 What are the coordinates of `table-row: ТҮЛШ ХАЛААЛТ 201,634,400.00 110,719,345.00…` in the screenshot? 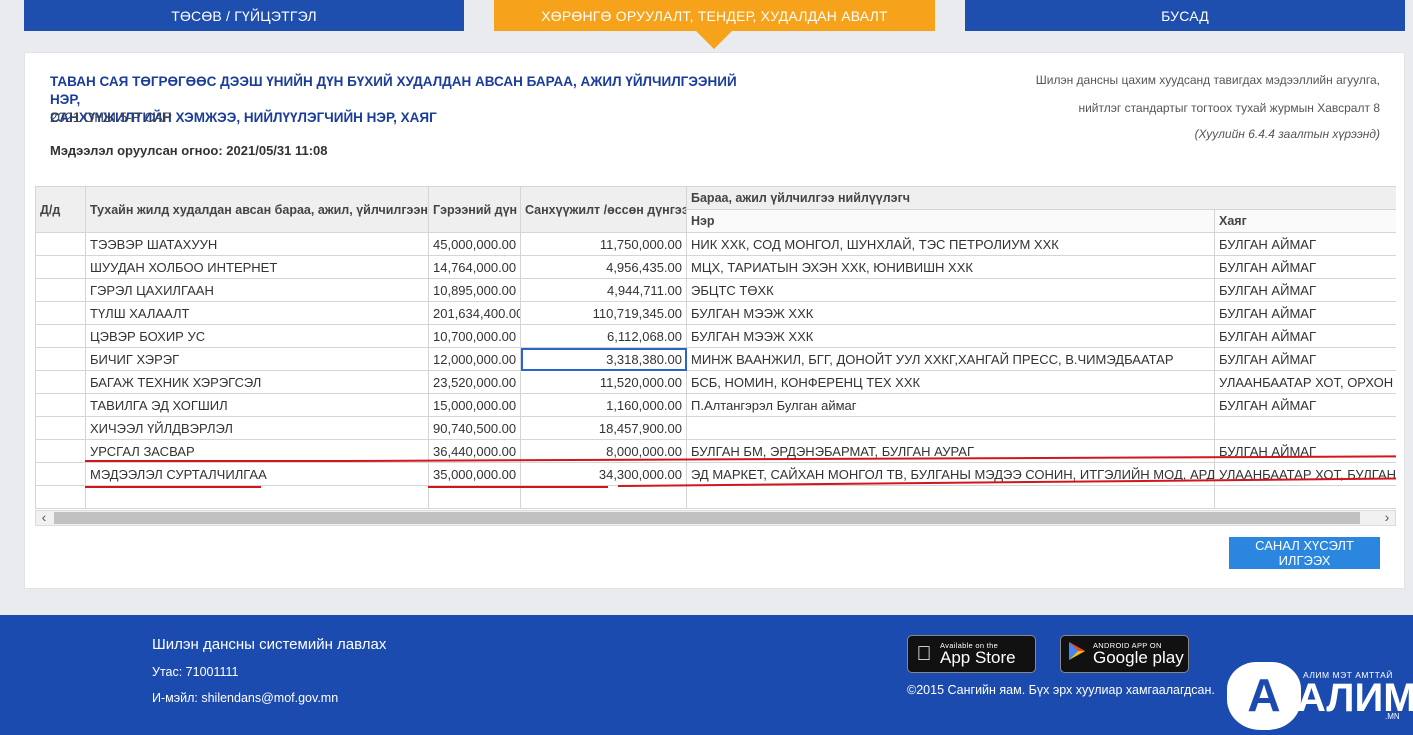 It's located at (715, 313).